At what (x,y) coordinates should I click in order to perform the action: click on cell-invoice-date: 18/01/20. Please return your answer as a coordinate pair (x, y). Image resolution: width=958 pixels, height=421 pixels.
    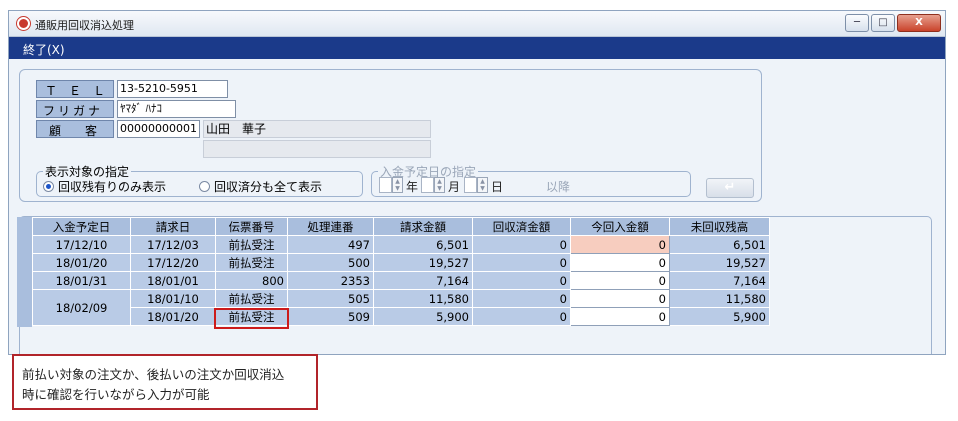
    Looking at the image, I should click on (173, 316).